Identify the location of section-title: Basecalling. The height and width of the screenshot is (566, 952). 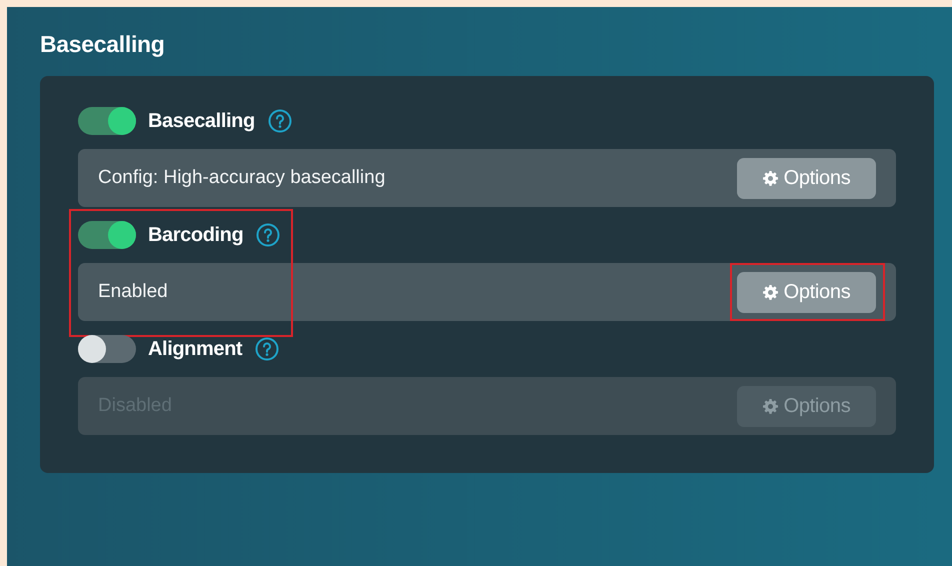
(103, 44).